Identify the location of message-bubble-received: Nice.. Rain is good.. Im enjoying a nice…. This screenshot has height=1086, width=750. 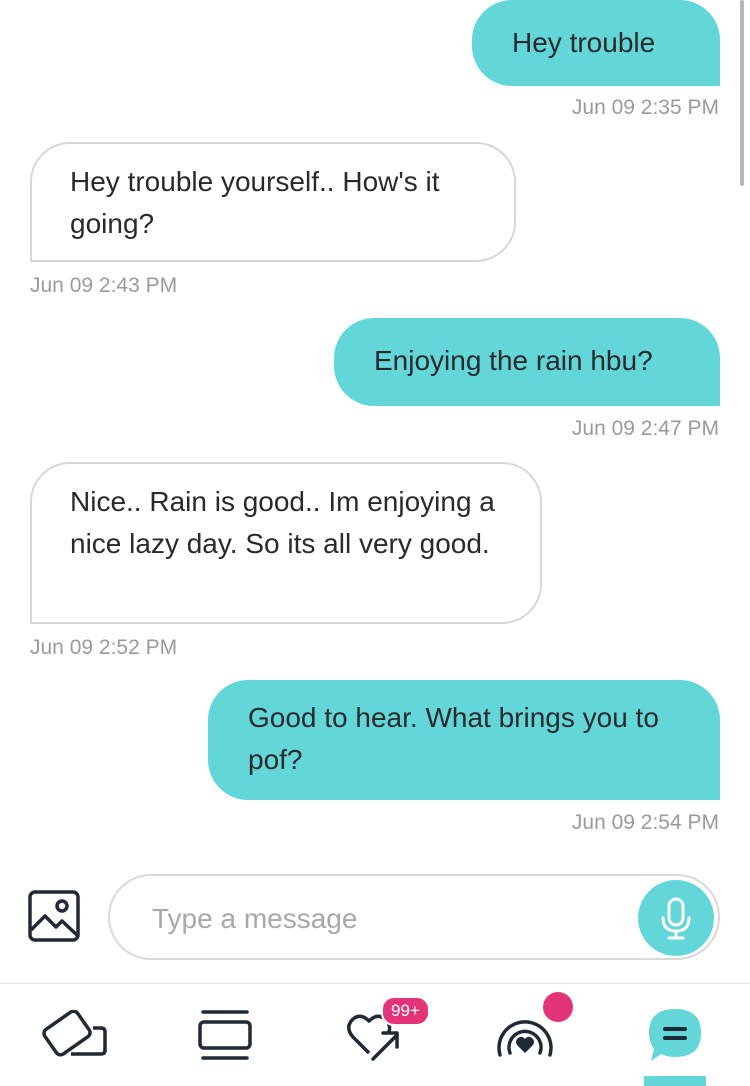
(286, 543).